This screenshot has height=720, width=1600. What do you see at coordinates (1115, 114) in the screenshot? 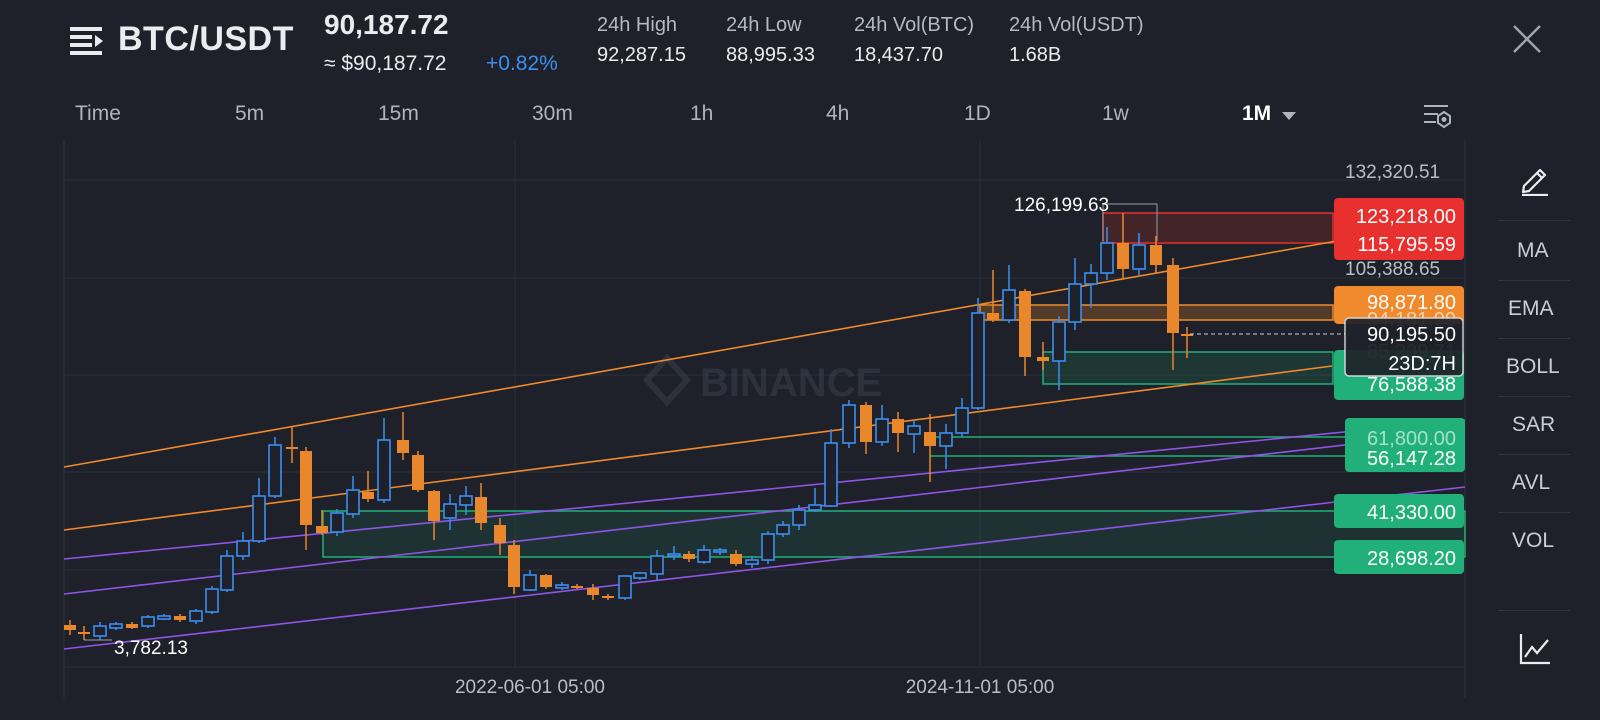
I see `tab-1w: 1w` at bounding box center [1115, 114].